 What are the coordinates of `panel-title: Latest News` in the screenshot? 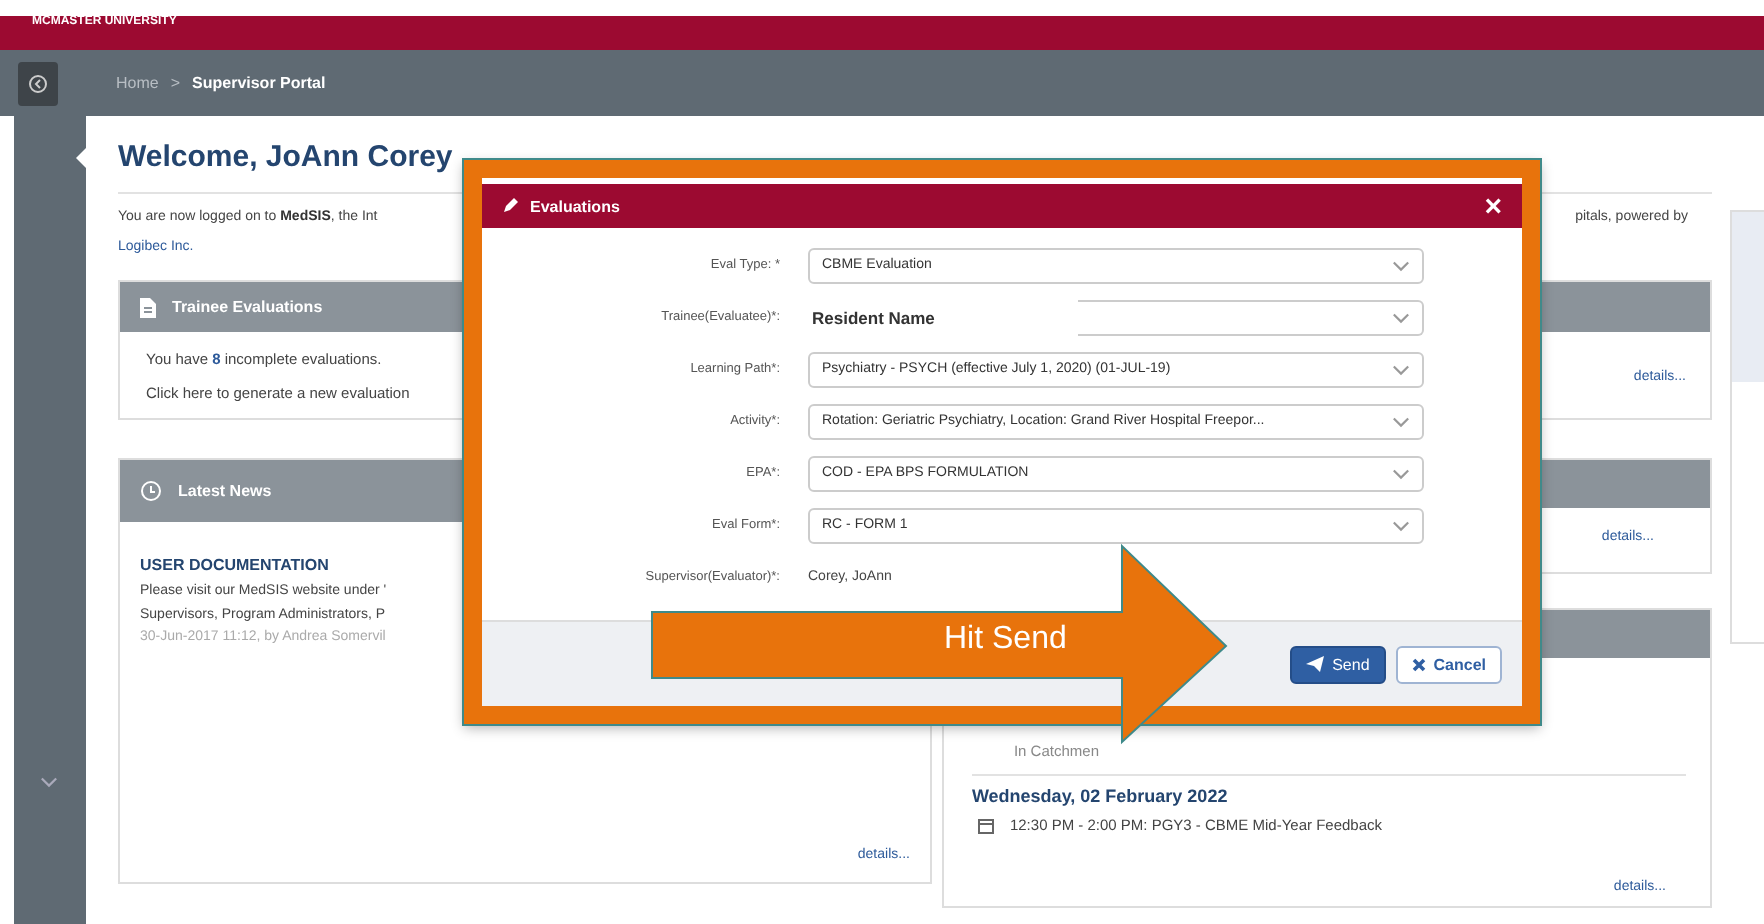 It's located at (225, 491).